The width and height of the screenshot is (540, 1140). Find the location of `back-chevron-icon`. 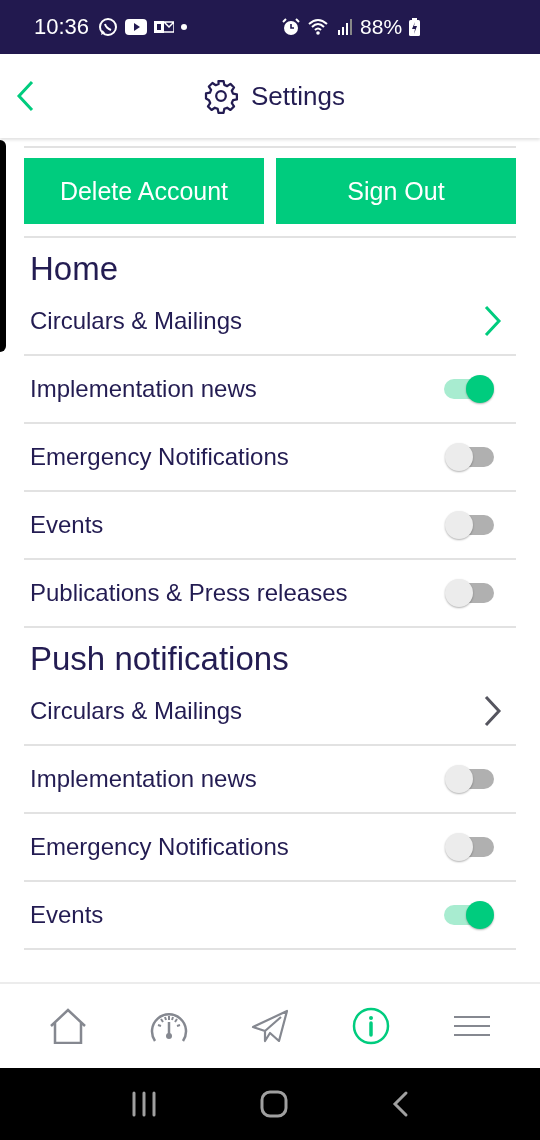

back-chevron-icon is located at coordinates (25, 96).